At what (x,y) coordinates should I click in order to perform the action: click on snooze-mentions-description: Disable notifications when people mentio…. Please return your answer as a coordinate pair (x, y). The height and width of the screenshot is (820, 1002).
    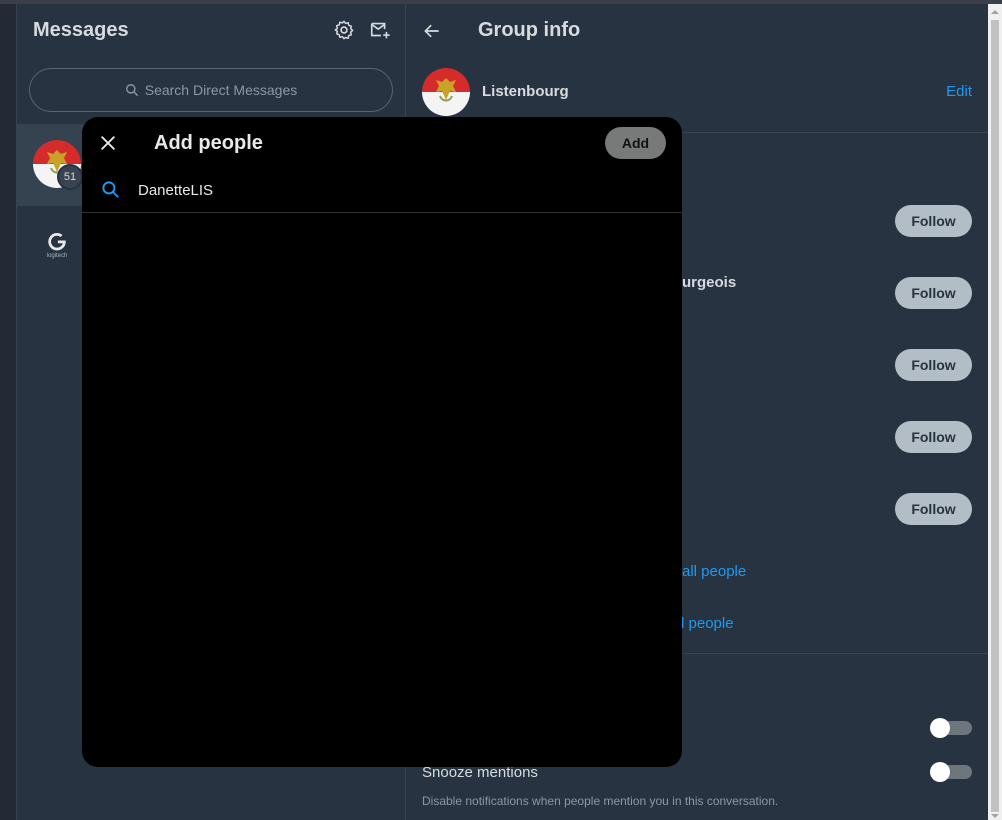
    Looking at the image, I should click on (600, 801).